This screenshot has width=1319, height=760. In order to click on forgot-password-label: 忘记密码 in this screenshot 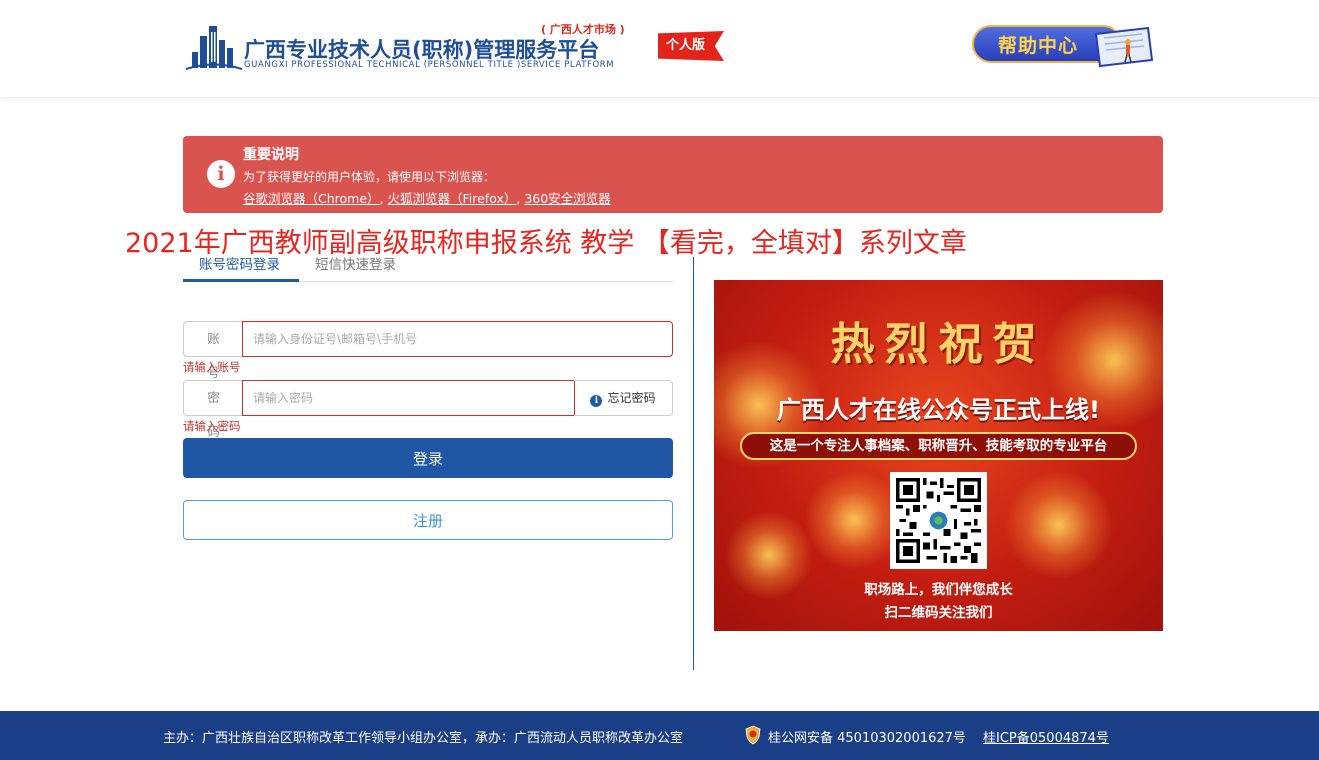, I will do `click(631, 398)`.